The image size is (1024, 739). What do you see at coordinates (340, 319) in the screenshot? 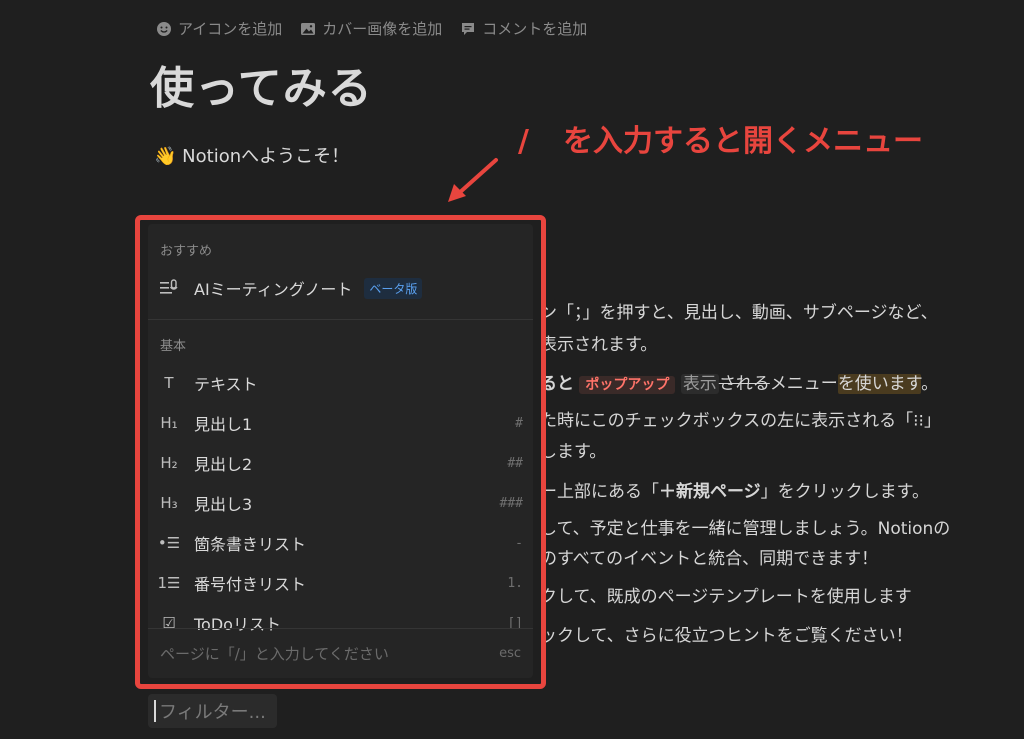
I see `menu-divider` at bounding box center [340, 319].